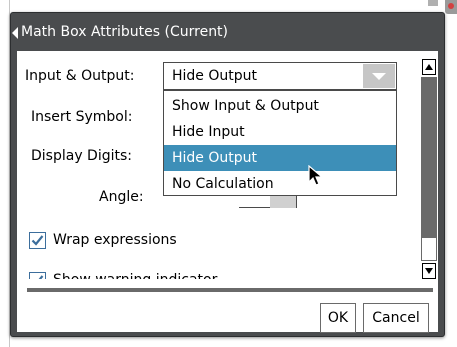 The image size is (457, 347). I want to click on show-warning-indicator-label: Show warning indicator, so click(135, 275).